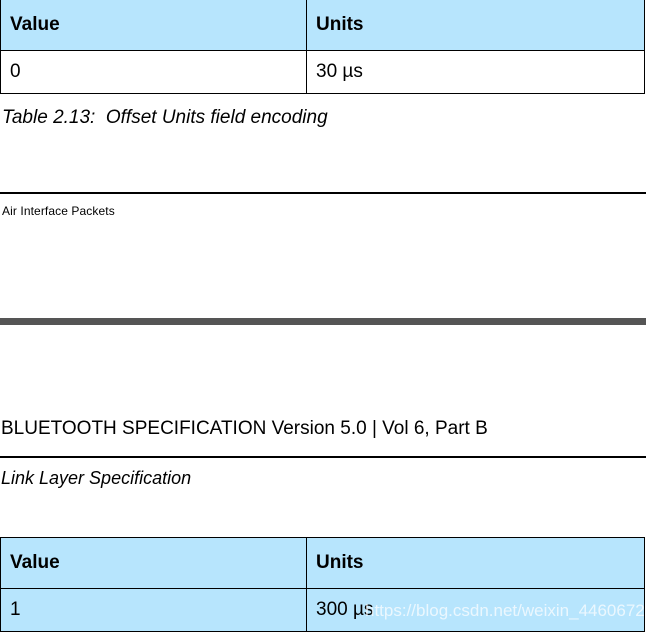 The height and width of the screenshot is (636, 646). I want to click on table-caption: Table 2.13: Offset Units field encoding, so click(165, 117).